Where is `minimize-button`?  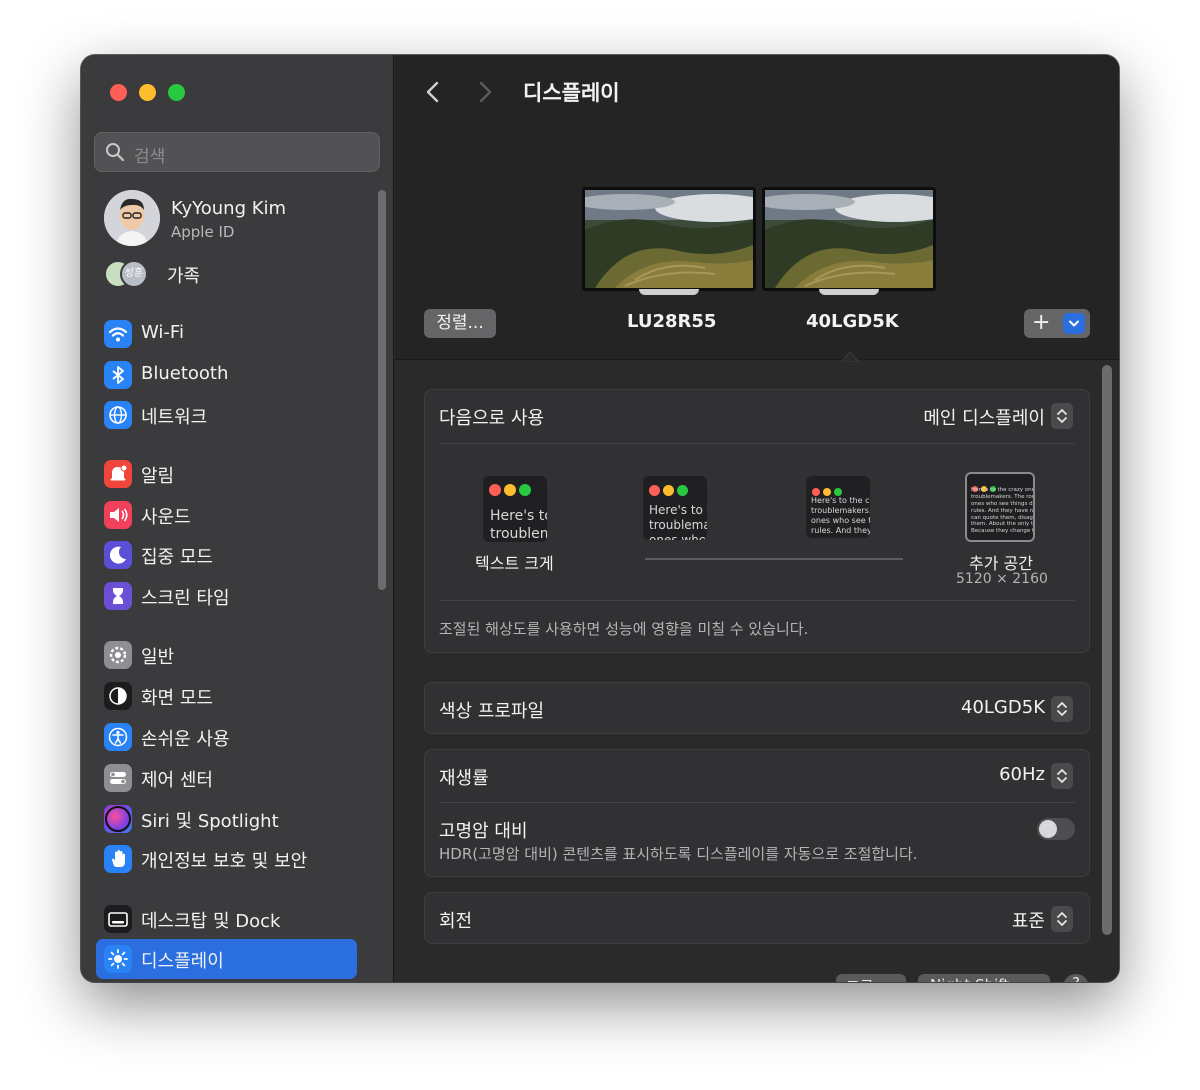 minimize-button is located at coordinates (147, 92).